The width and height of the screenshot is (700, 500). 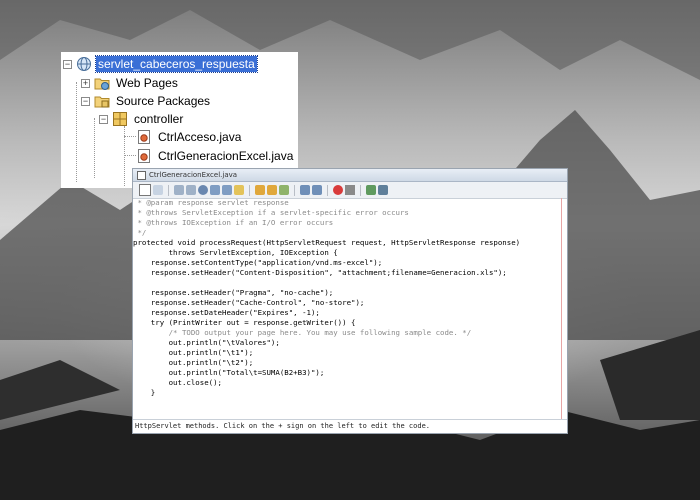 What do you see at coordinates (191, 190) in the screenshot?
I see `forward-icon` at bounding box center [191, 190].